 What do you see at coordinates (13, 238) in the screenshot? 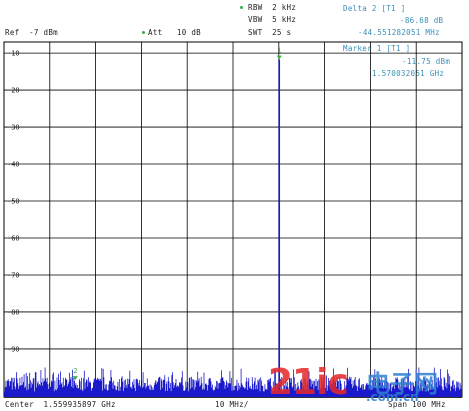
I see `y-tick-label: -60` at bounding box center [13, 238].